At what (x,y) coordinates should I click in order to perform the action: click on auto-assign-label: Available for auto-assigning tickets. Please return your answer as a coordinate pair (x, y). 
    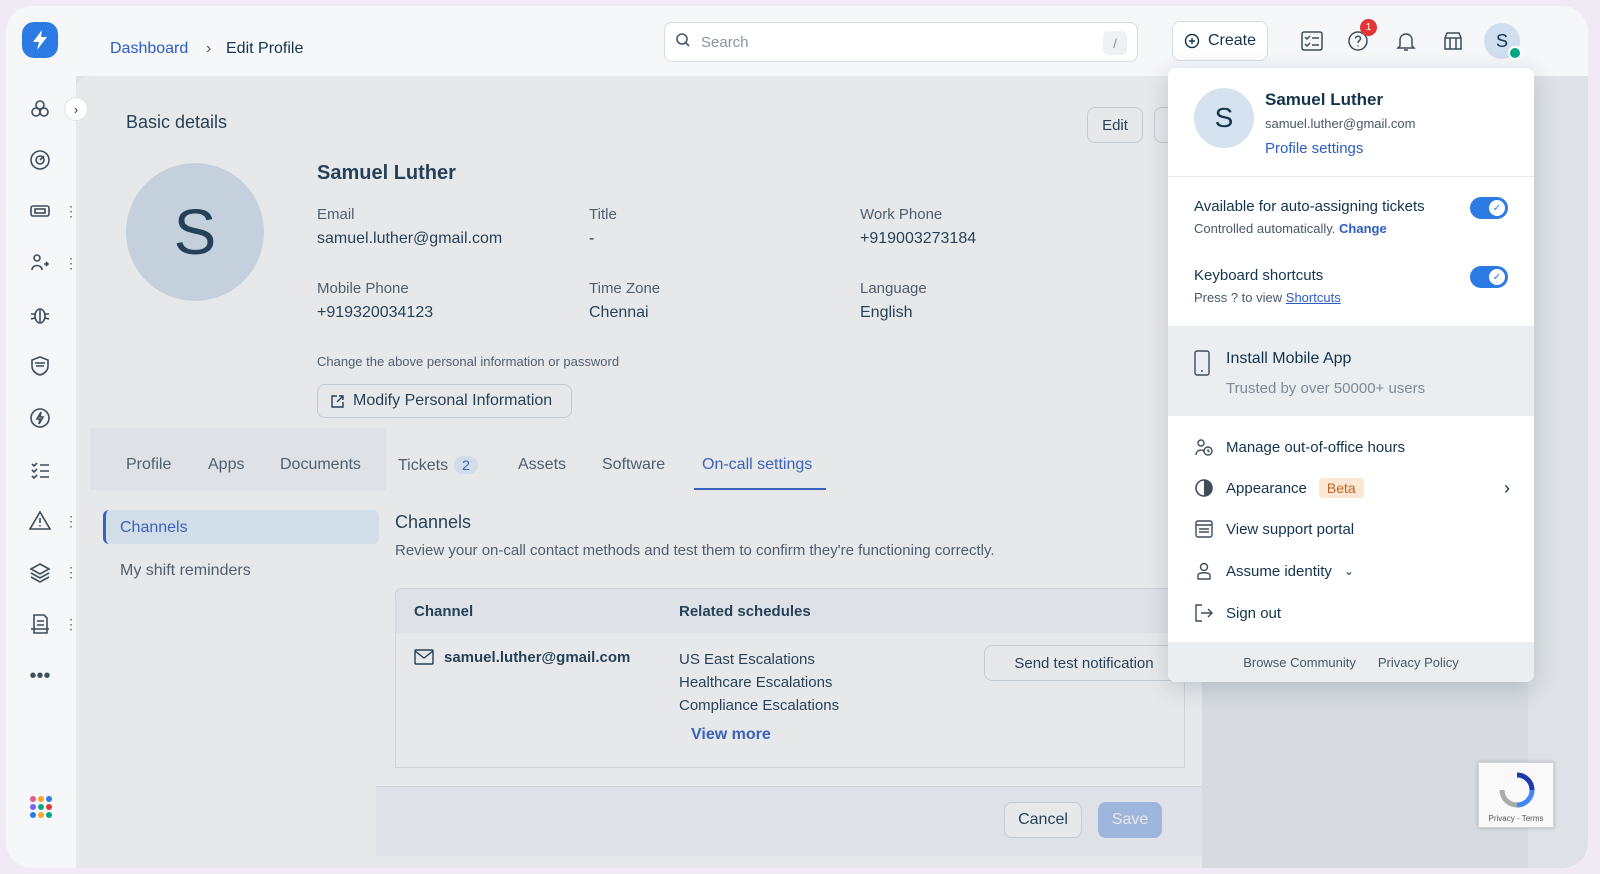
    Looking at the image, I should click on (1309, 206).